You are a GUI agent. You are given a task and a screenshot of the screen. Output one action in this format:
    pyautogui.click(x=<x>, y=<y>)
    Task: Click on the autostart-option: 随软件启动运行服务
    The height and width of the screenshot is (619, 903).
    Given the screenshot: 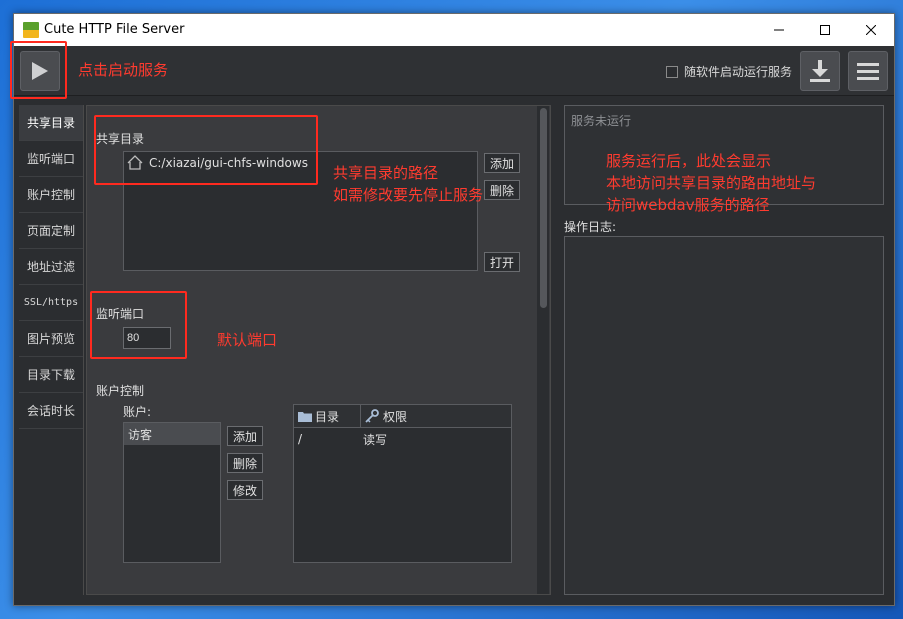 What is the action you would take?
    pyautogui.click(x=729, y=71)
    